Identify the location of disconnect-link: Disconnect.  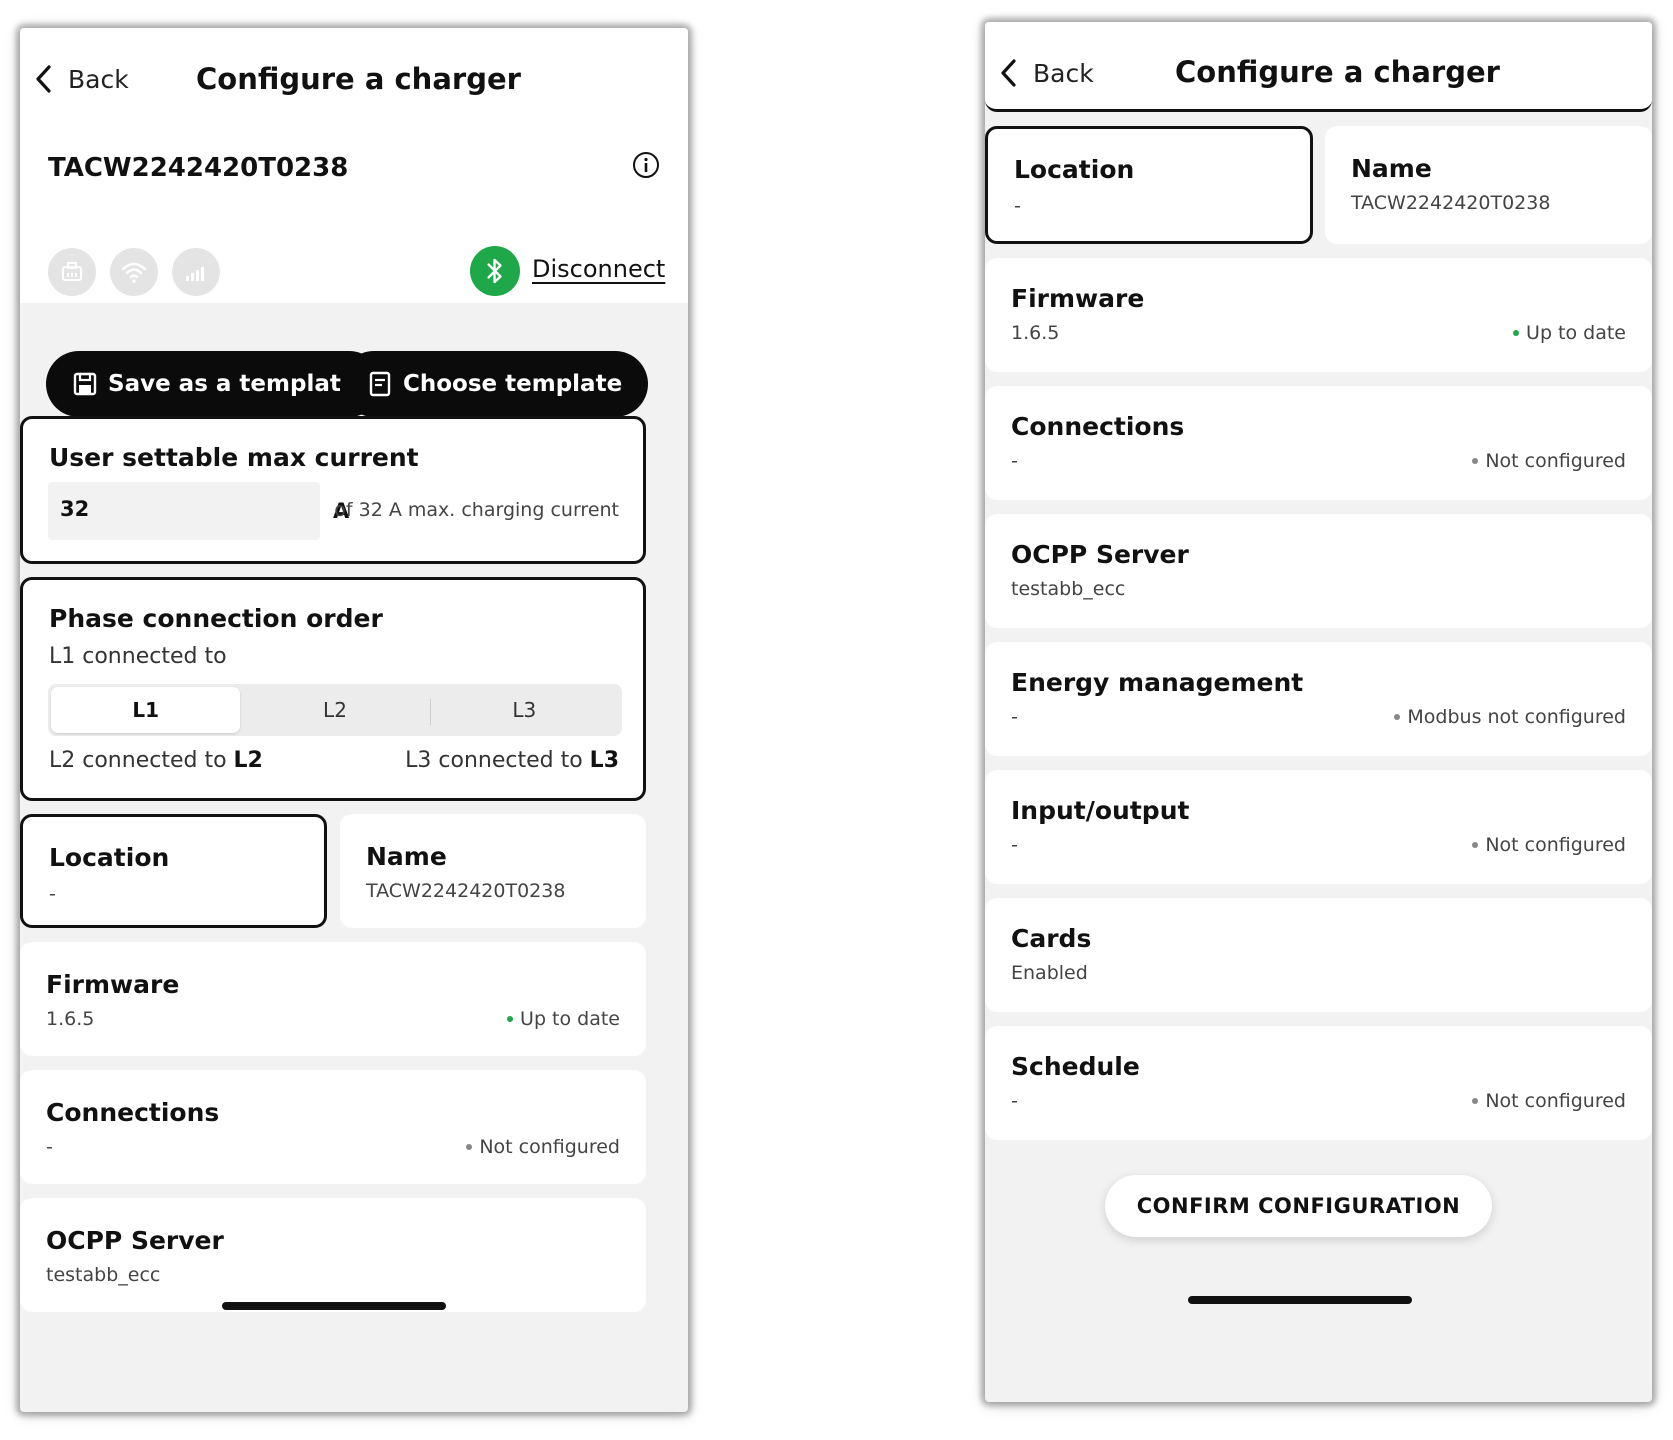
(598, 269).